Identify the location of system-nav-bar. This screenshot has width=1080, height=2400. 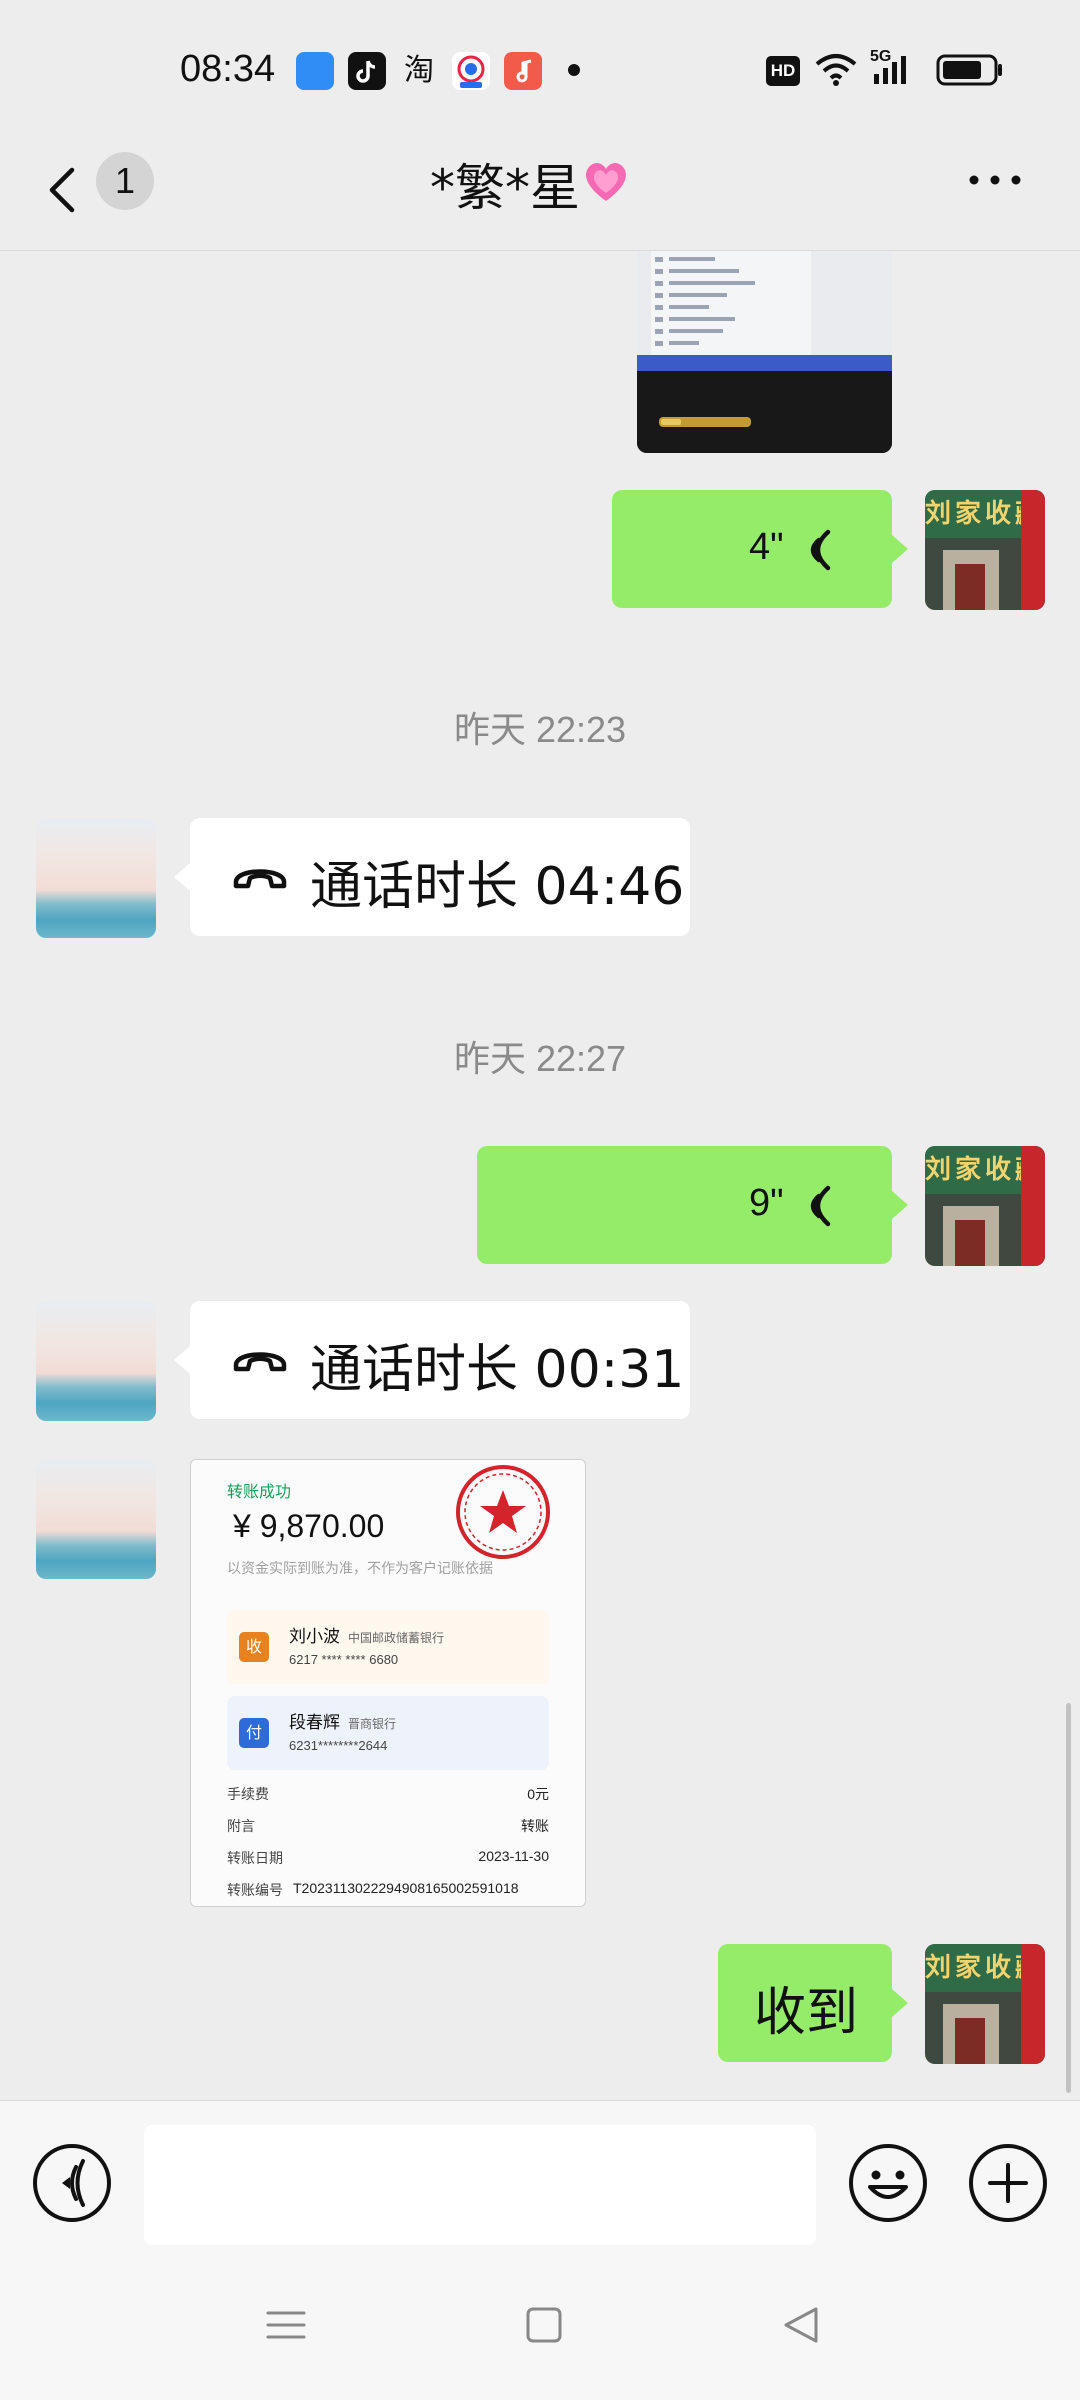
(540, 2327).